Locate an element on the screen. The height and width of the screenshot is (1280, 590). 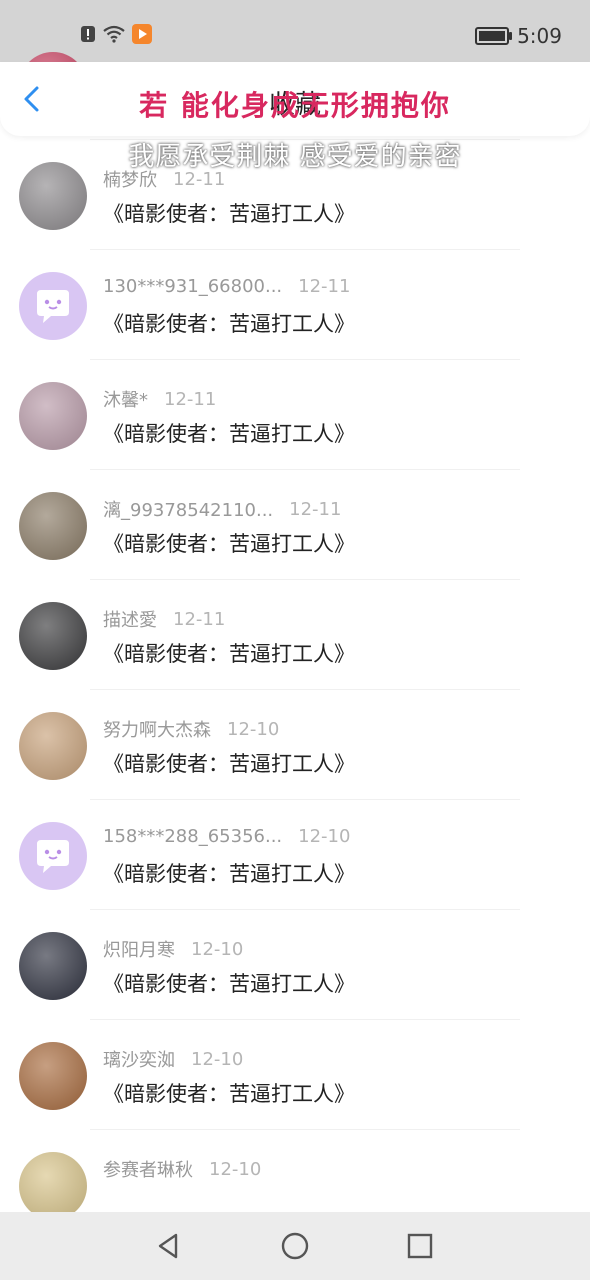
name-row: 漓_99378542110... 12-11 is located at coordinates (222, 509).